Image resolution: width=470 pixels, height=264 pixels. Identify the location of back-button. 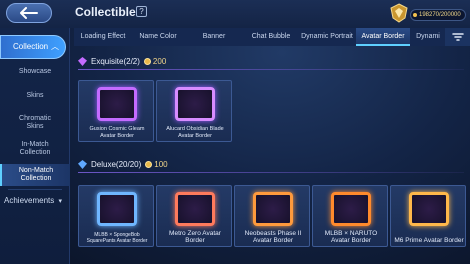
(29, 13).